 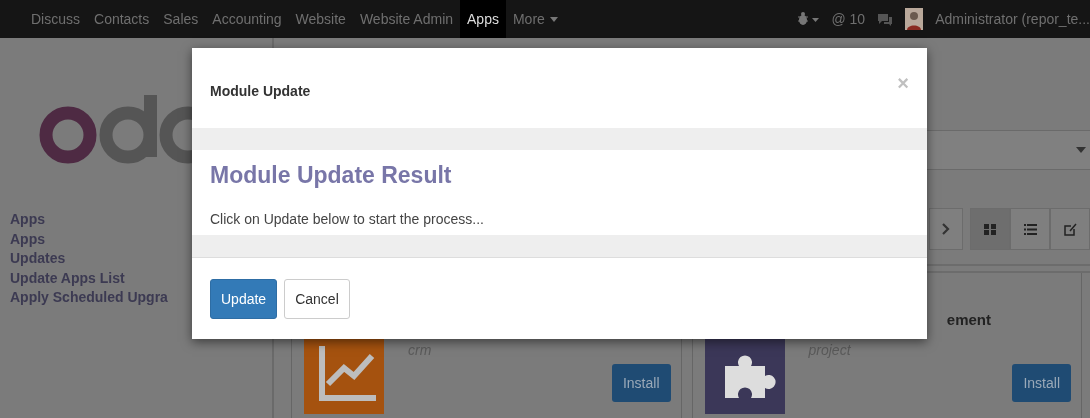 What do you see at coordinates (27, 219) in the screenshot?
I see `sidebar-section-title: Apps` at bounding box center [27, 219].